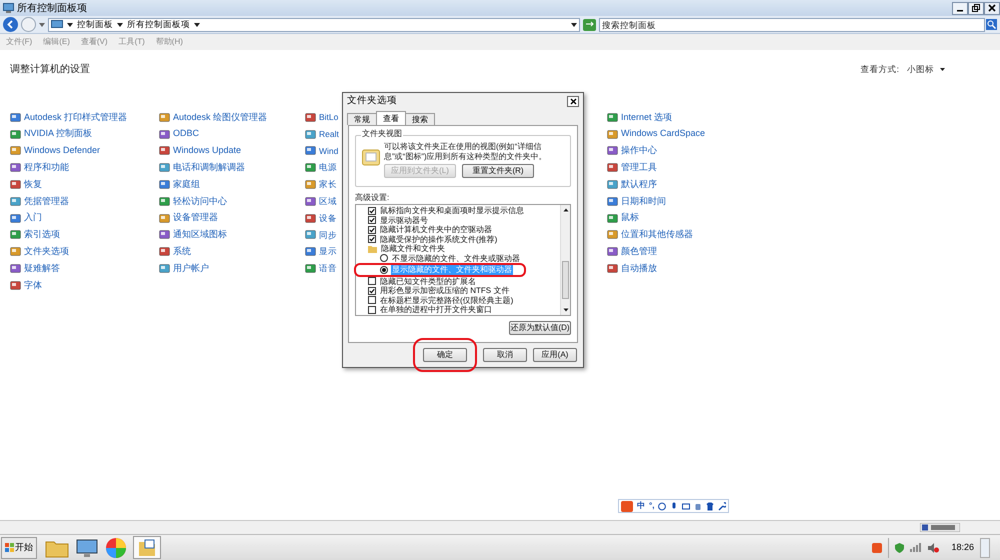 The height and width of the screenshot is (560, 1000). What do you see at coordinates (76, 117) in the screenshot?
I see `applet-link: Autodesk 打印样式管理器` at bounding box center [76, 117].